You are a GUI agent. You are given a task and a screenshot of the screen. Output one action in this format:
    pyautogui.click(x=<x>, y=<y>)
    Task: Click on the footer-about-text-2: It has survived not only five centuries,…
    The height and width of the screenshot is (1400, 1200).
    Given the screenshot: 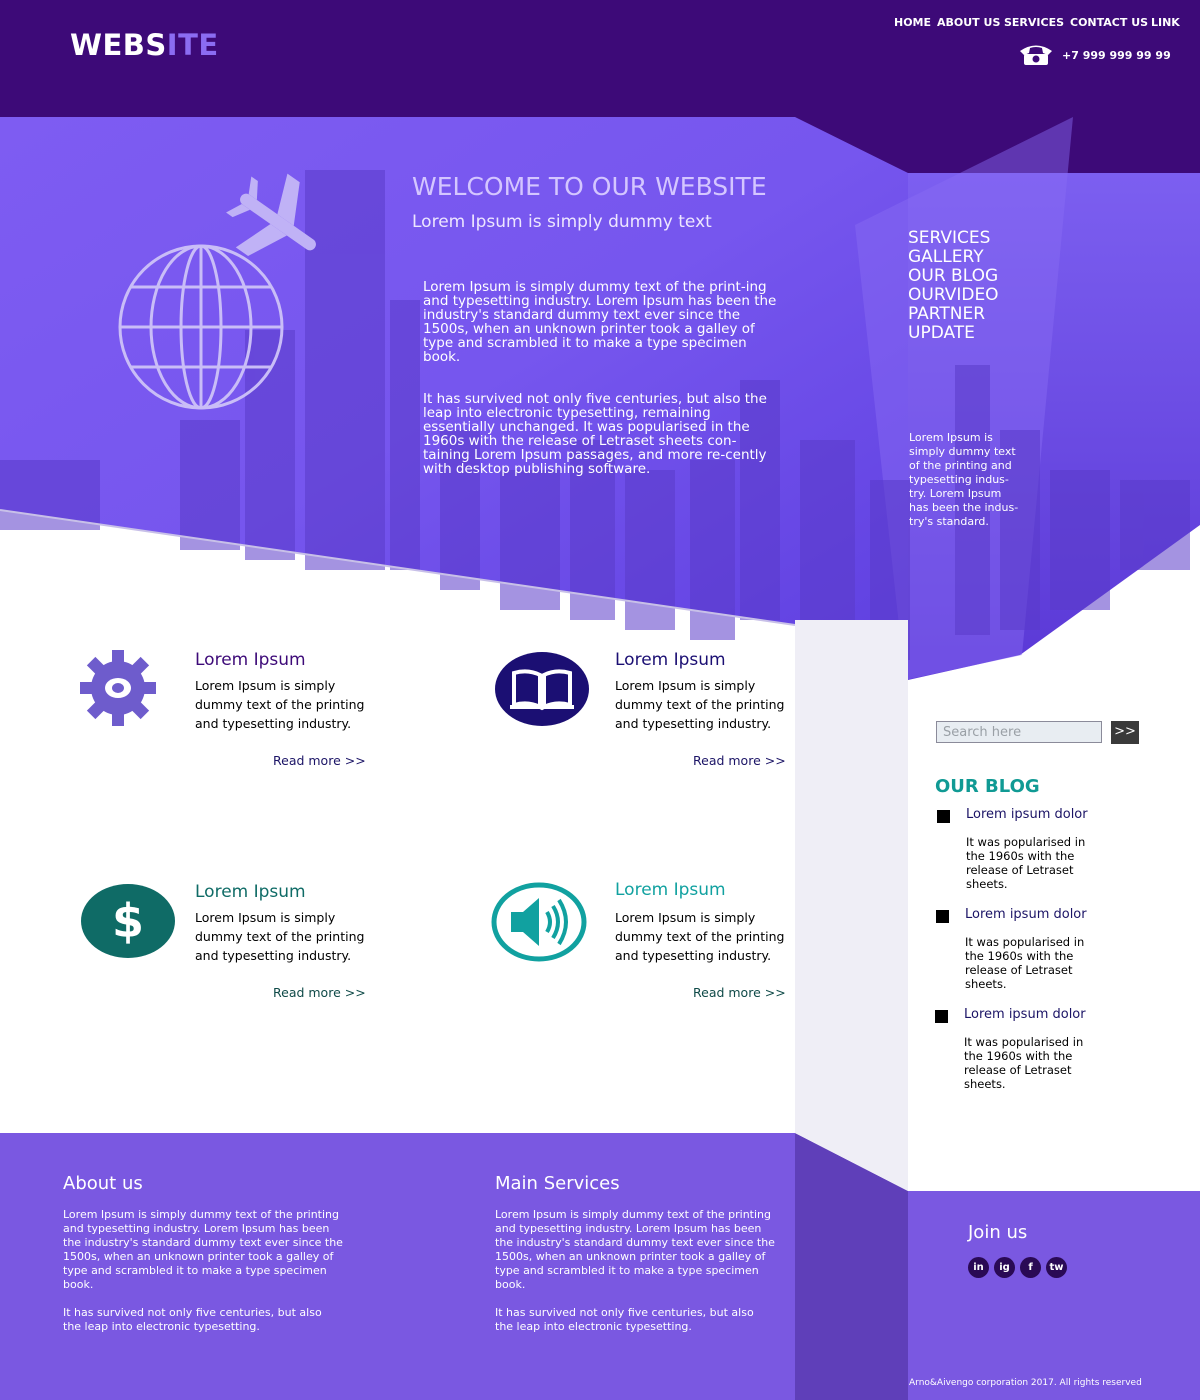 What is the action you would take?
    pyautogui.click(x=192, y=1319)
    